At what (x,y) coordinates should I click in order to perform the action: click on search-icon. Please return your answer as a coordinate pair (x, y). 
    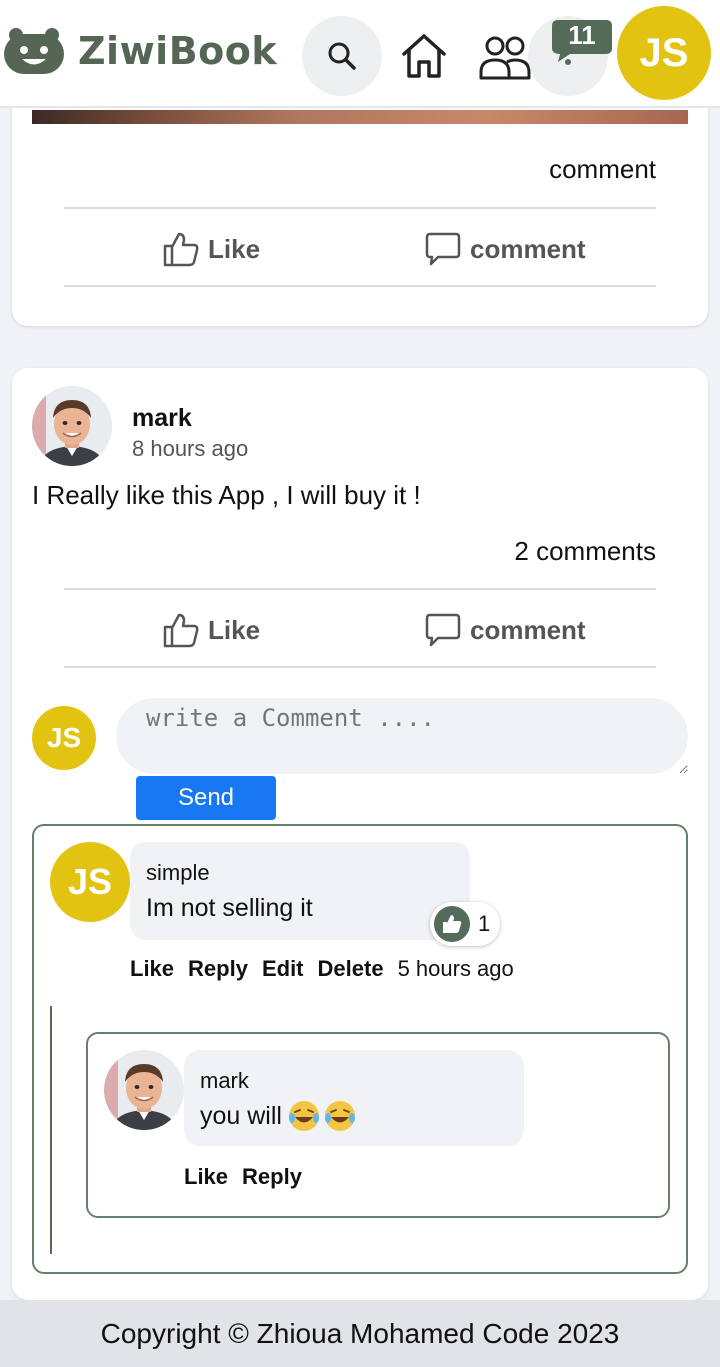
    Looking at the image, I should click on (342, 56).